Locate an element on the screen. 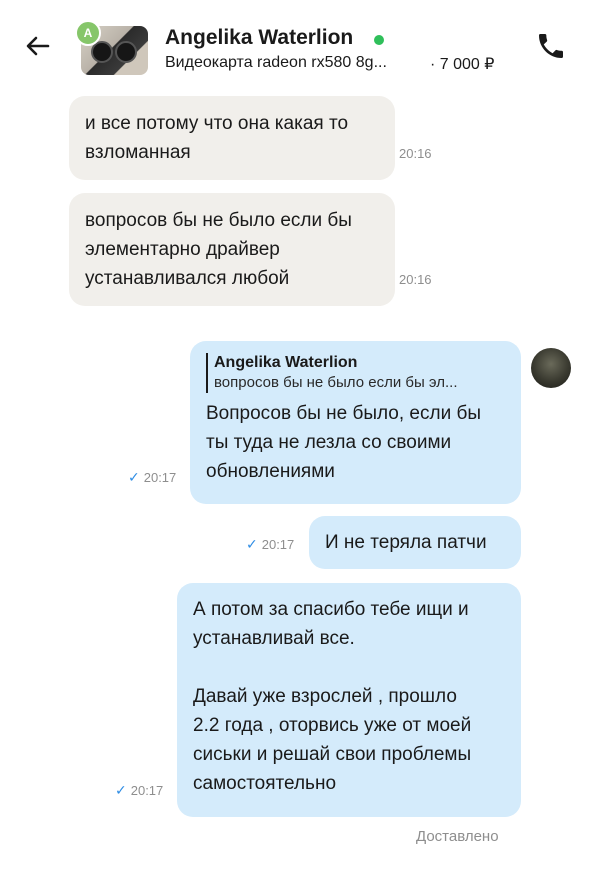  delivery-status: Доставлено is located at coordinates (457, 836).